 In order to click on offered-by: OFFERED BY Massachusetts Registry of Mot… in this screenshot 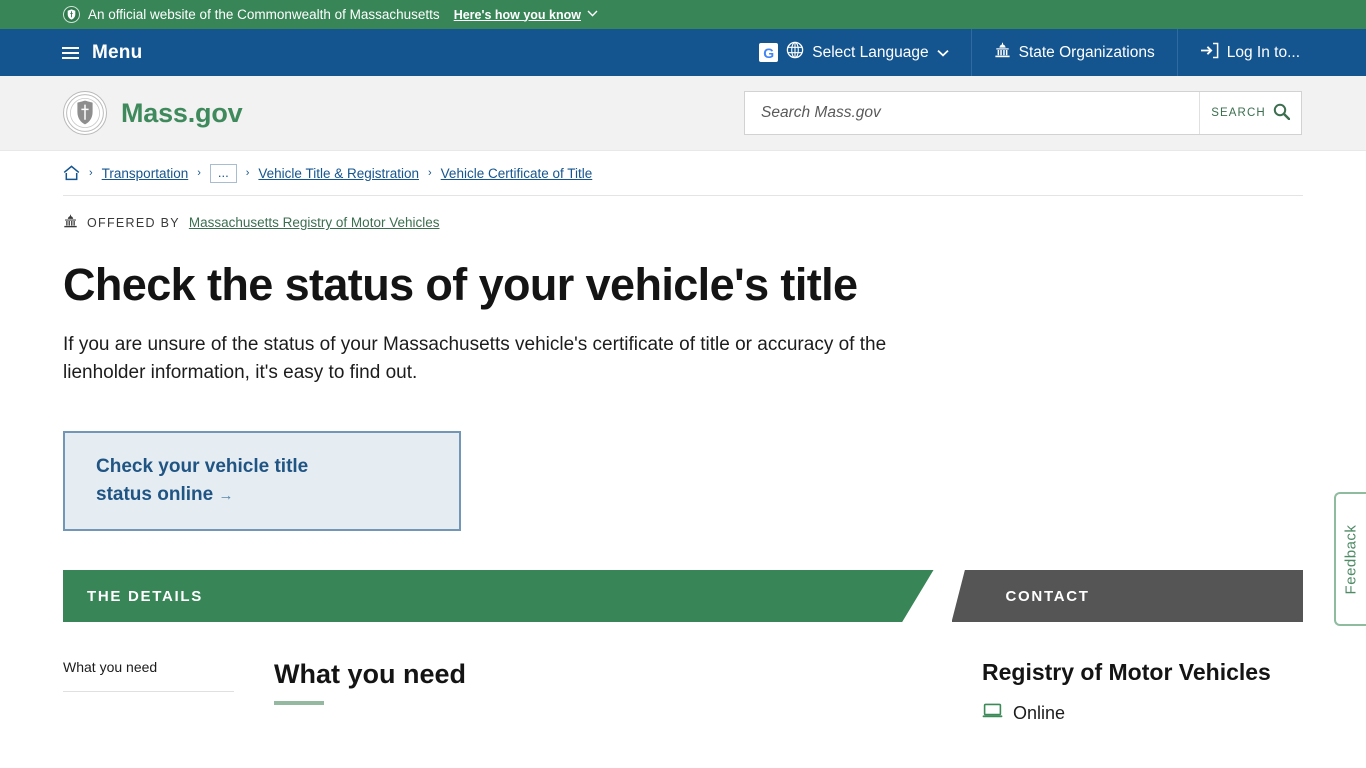, I will do `click(683, 222)`.